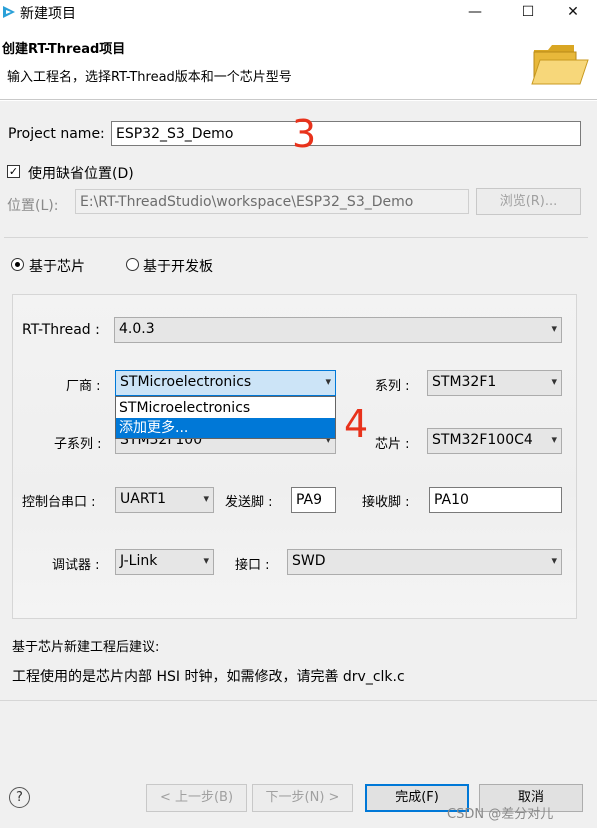  I want to click on debugger-label: 调试器 :, so click(76, 565).